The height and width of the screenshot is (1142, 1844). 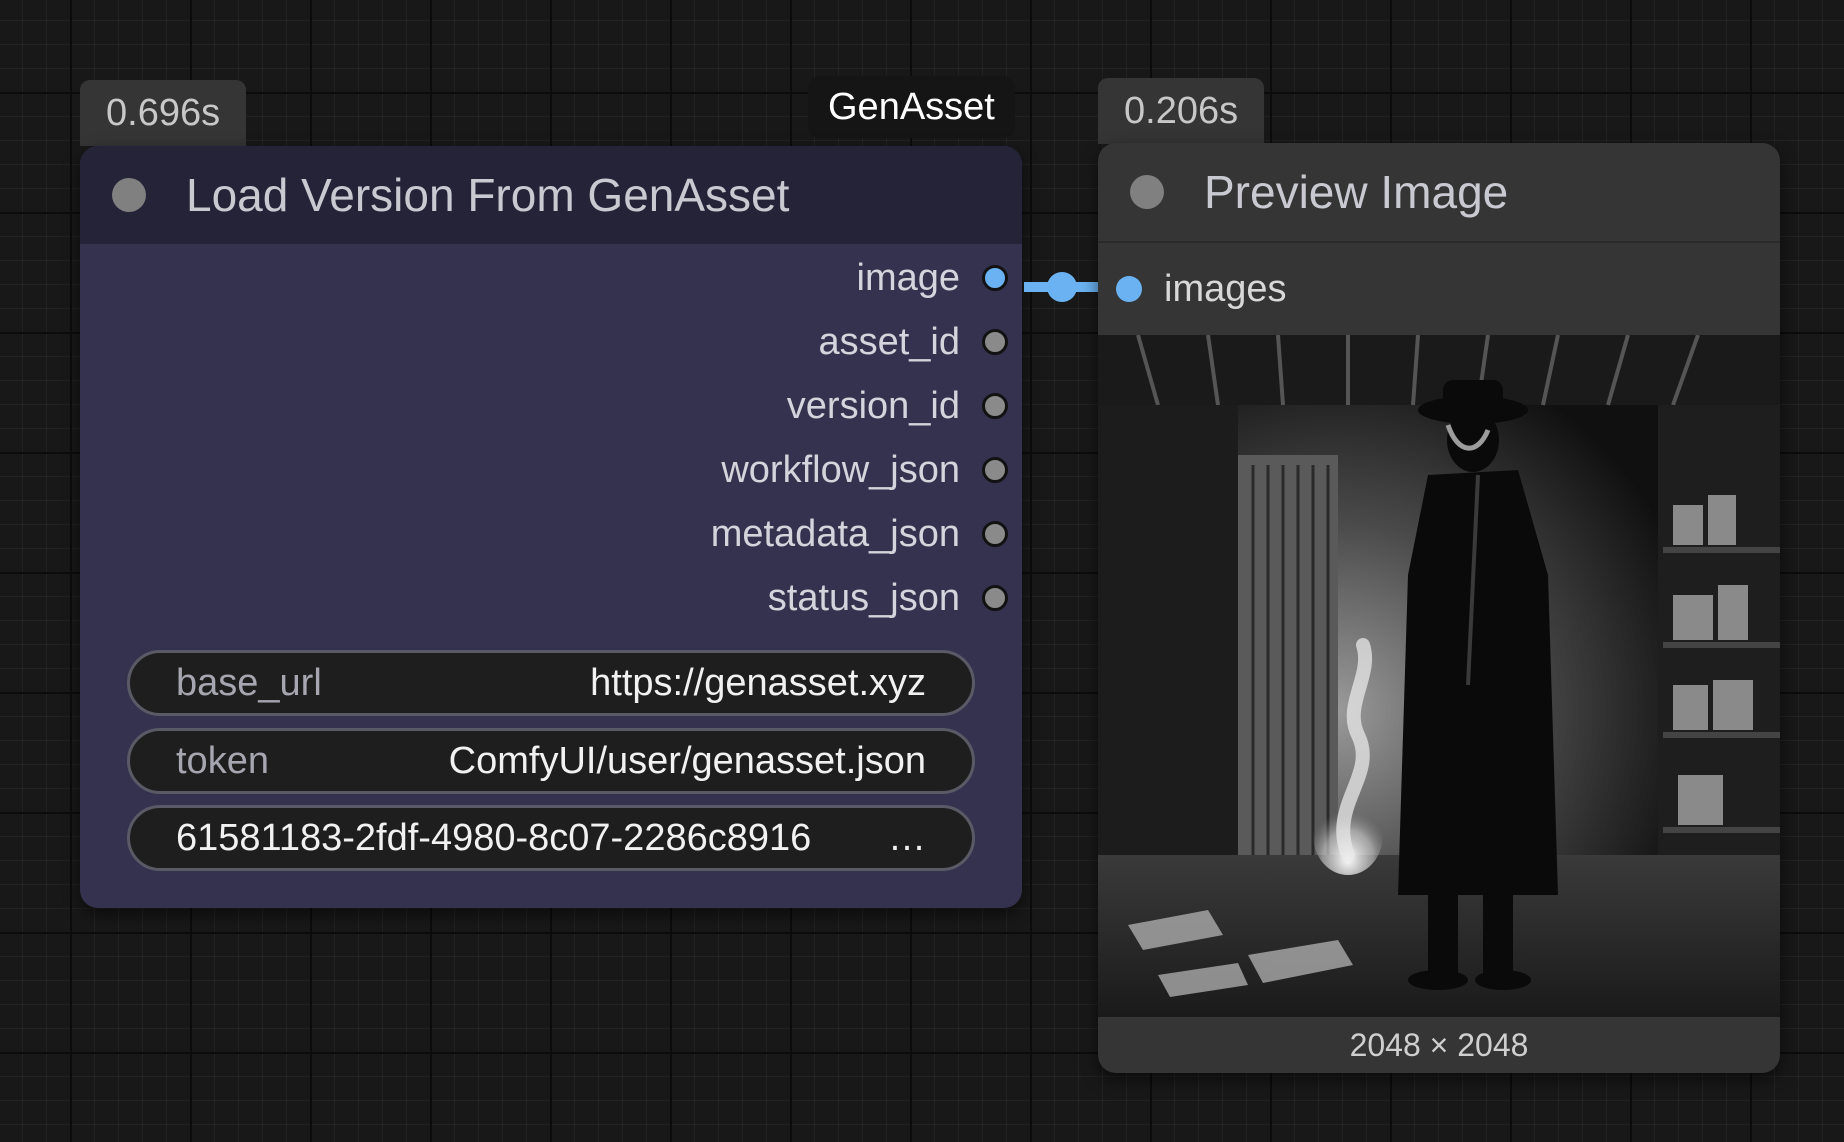 What do you see at coordinates (908, 277) in the screenshot?
I see `output-label: image` at bounding box center [908, 277].